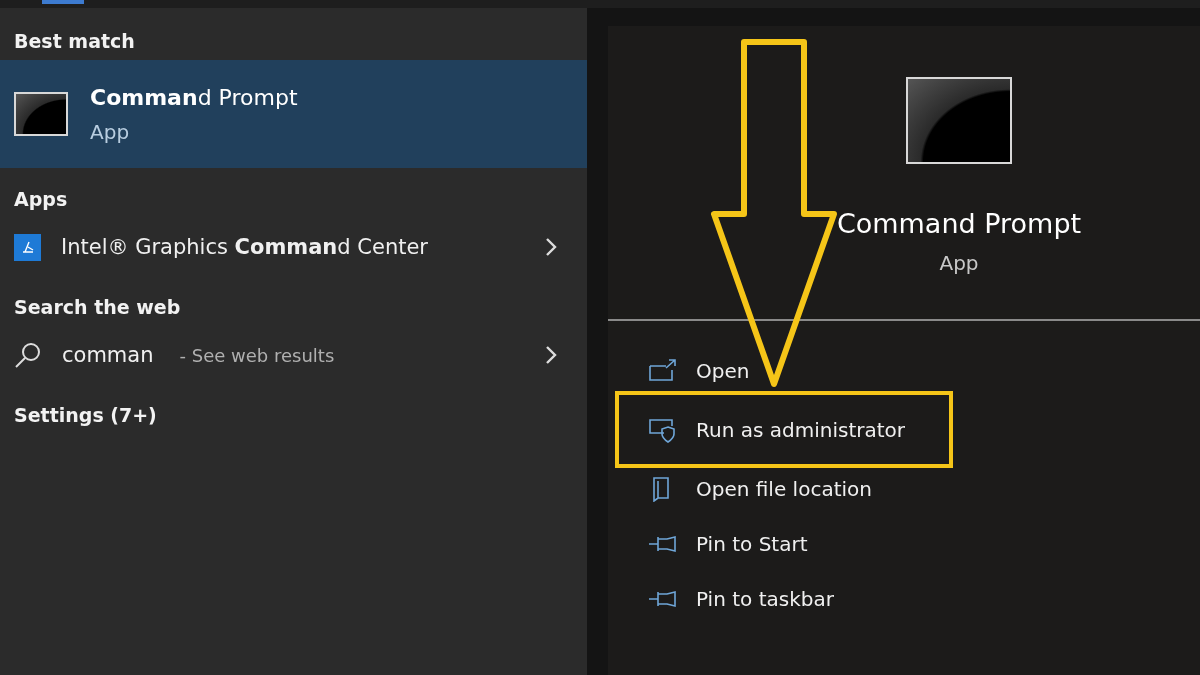  Describe the element at coordinates (959, 223) in the screenshot. I see `app-title: Command Prompt` at that location.